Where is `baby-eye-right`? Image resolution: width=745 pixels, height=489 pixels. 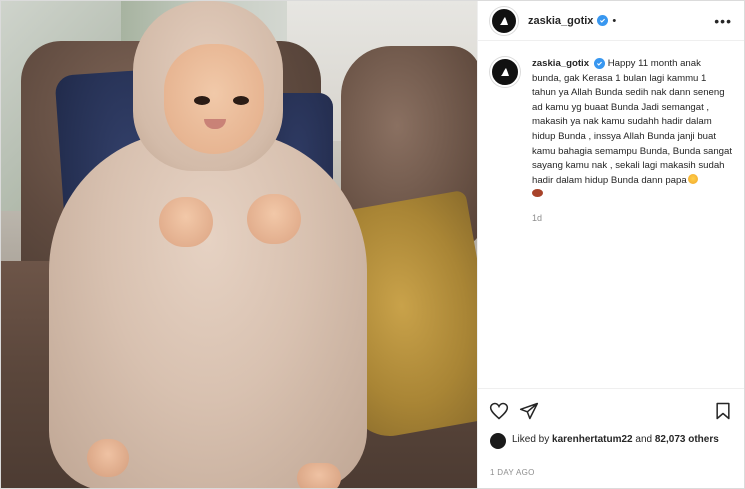
baby-eye-right is located at coordinates (241, 100).